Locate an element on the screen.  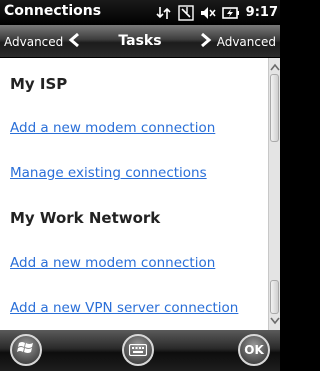
scroll-down-icon is located at coordinates (274, 321).